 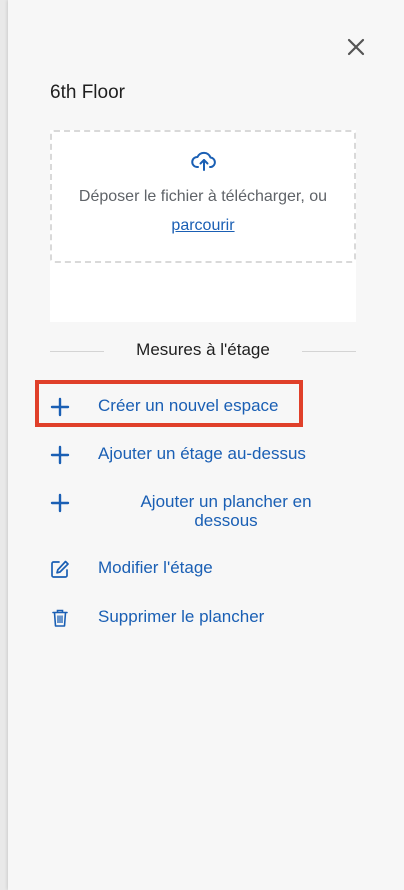 I want to click on create-space-button: Créer un nouvel espace, so click(x=203, y=408).